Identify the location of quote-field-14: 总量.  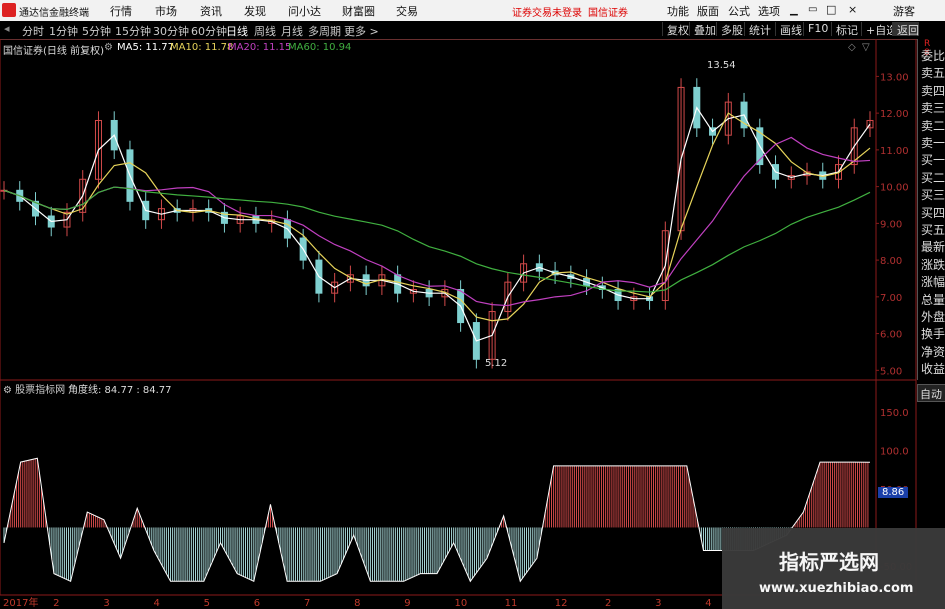
(933, 299).